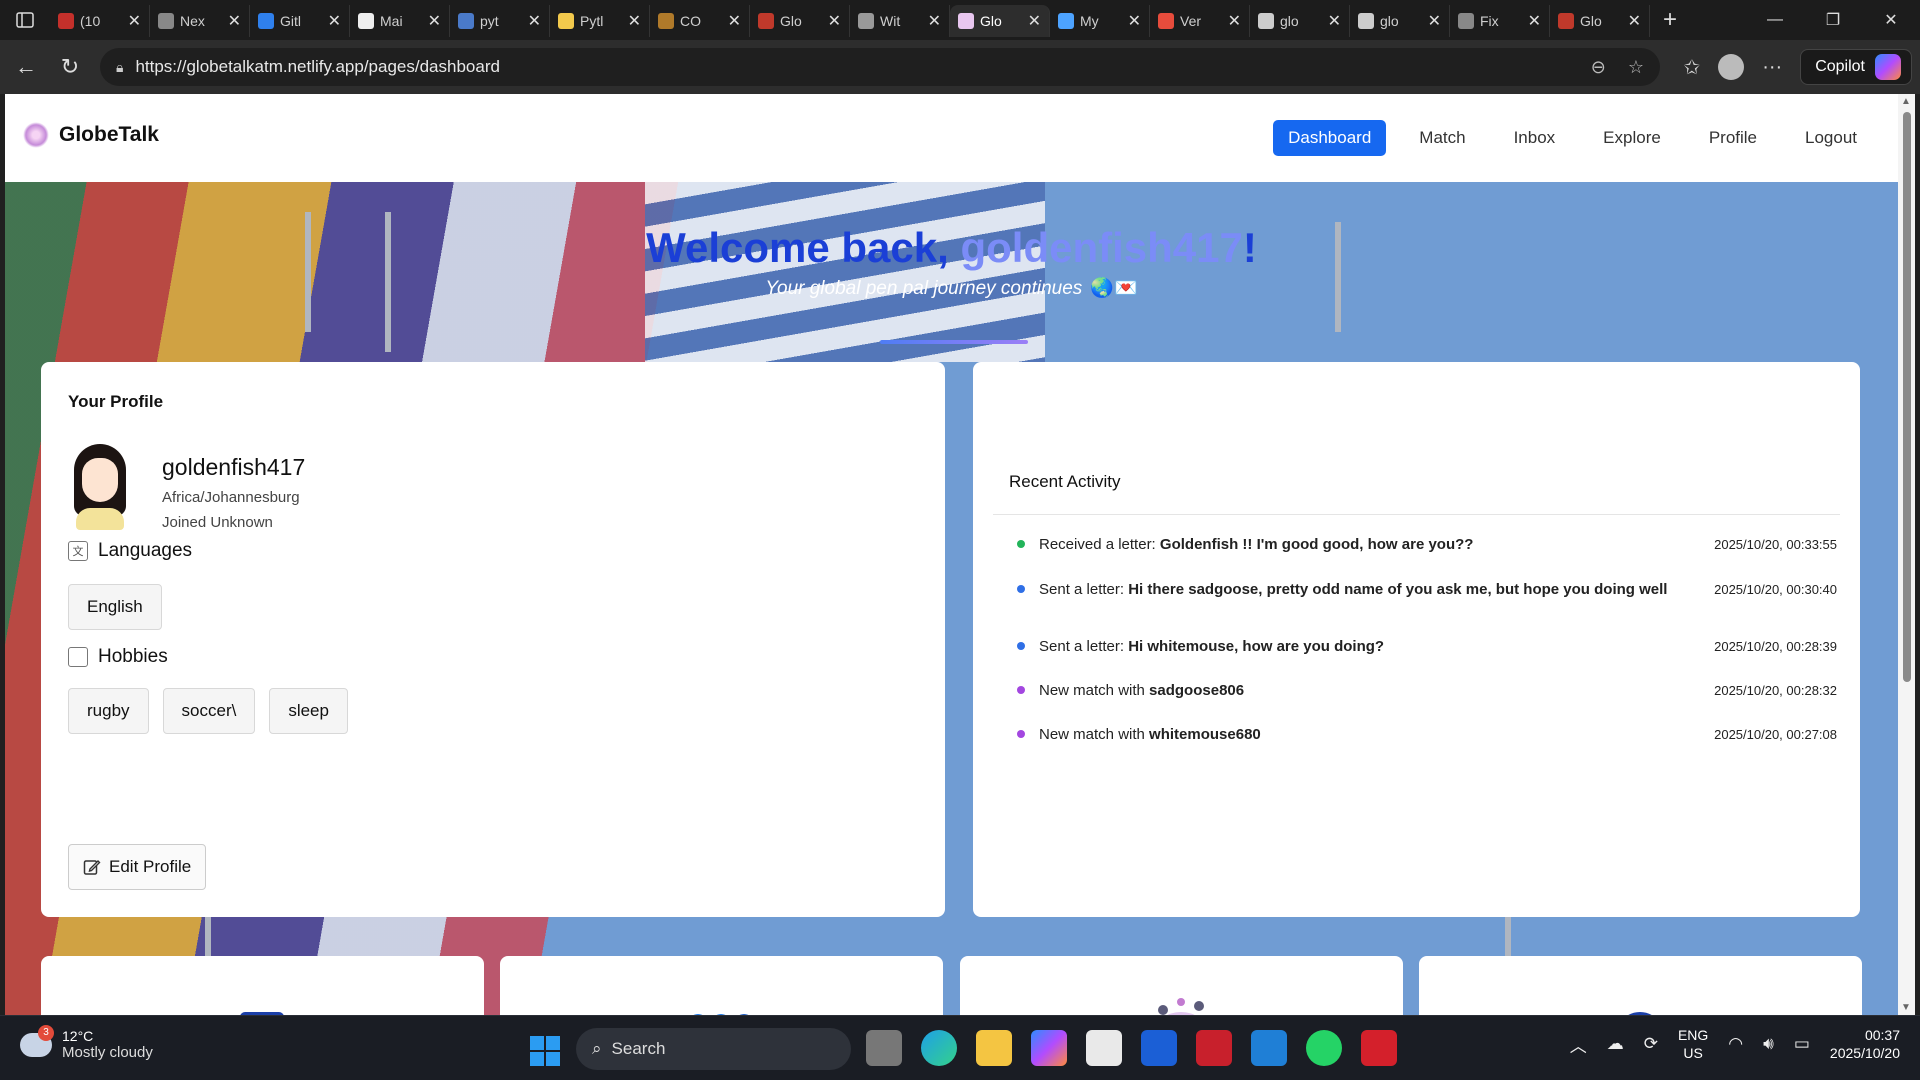 Image resolution: width=1920 pixels, height=1080 pixels. I want to click on battery-icon: ▭, so click(1802, 1044).